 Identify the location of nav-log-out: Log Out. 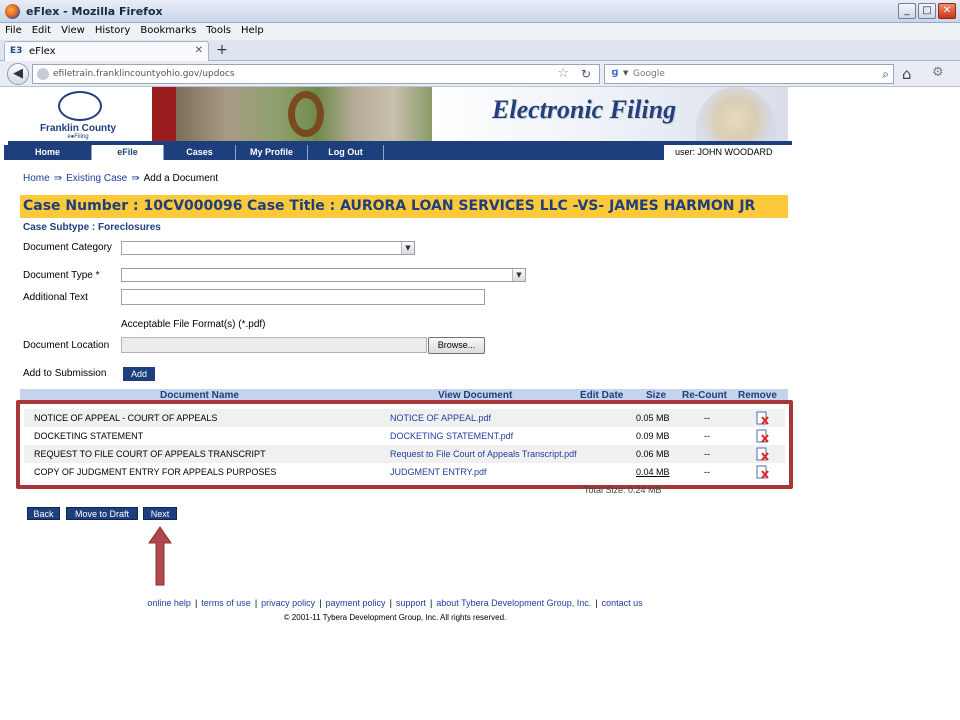
(346, 152).